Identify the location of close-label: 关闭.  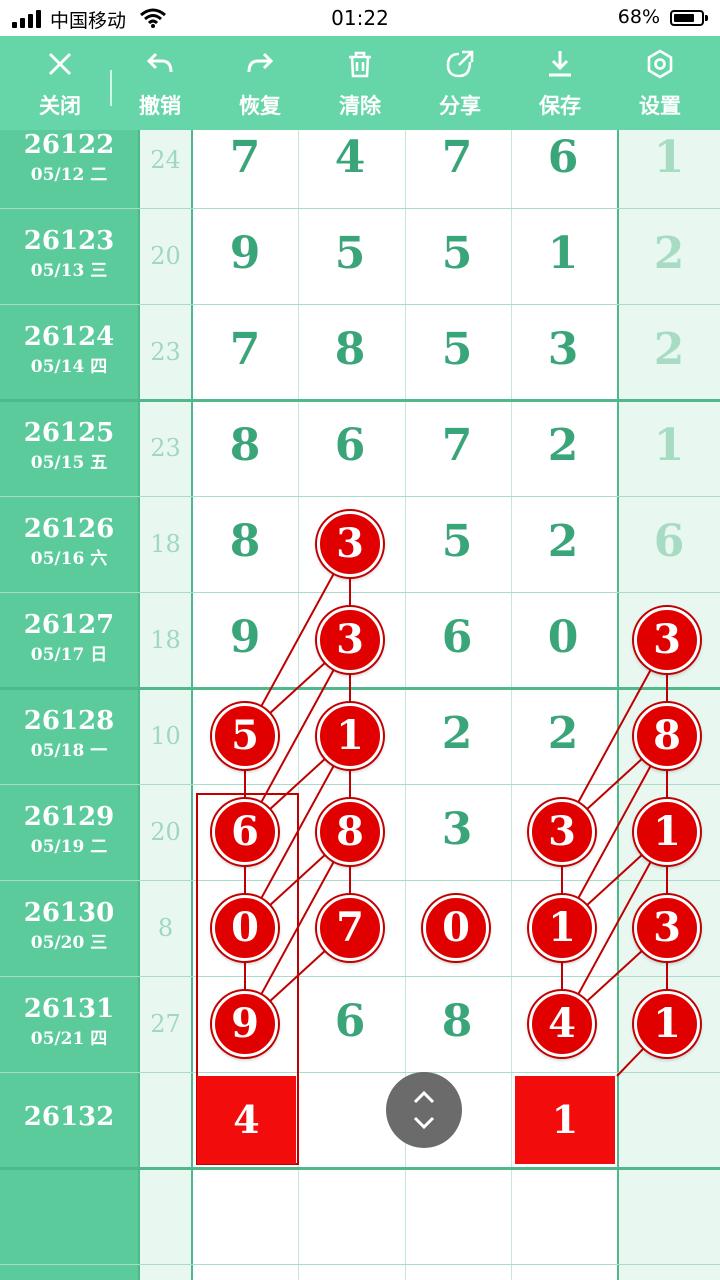
(60, 106).